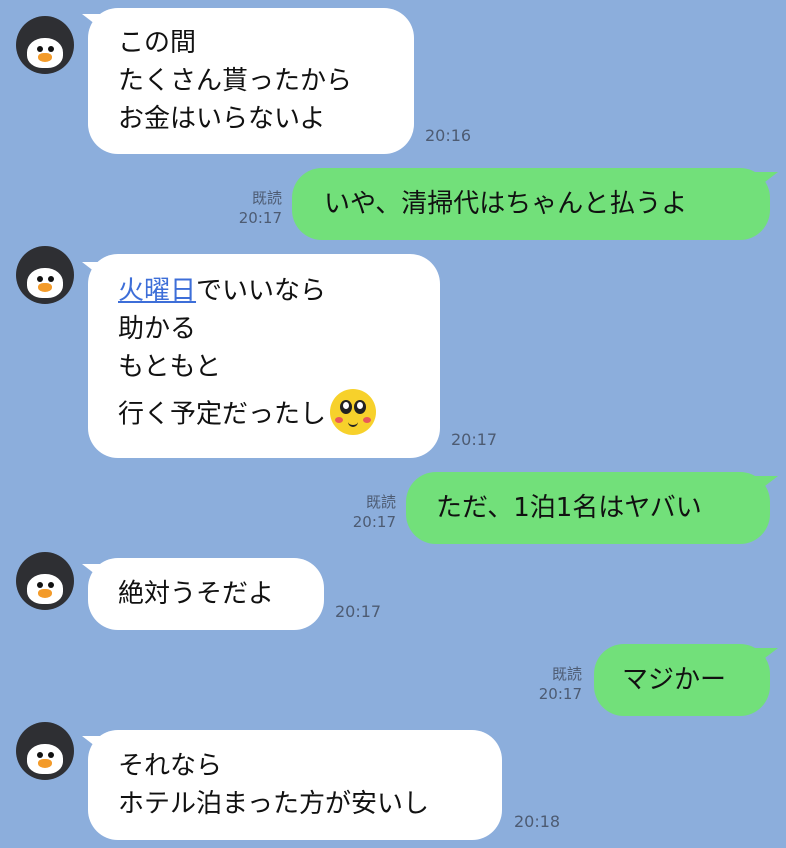 This screenshot has height=848, width=786. Describe the element at coordinates (235, 81) in the screenshot. I see `message-text: たくさん貰ったから` at that location.